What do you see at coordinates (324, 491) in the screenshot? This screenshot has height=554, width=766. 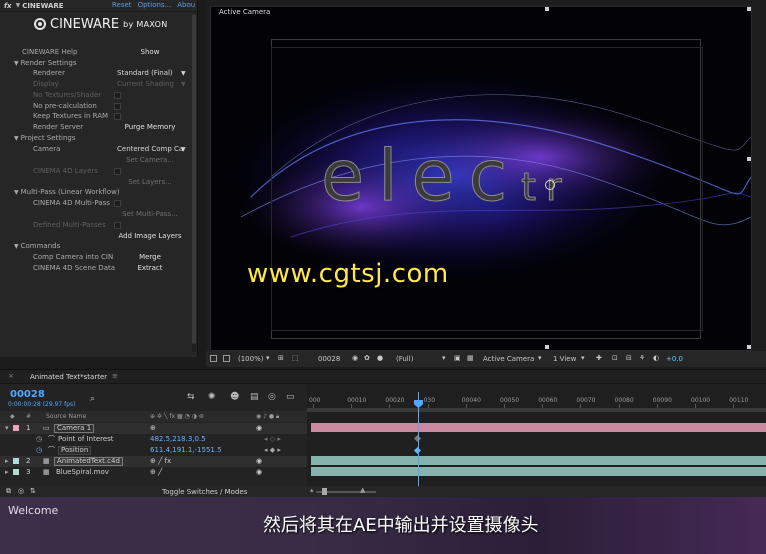 I see `zoom-slider-knob` at bounding box center [324, 491].